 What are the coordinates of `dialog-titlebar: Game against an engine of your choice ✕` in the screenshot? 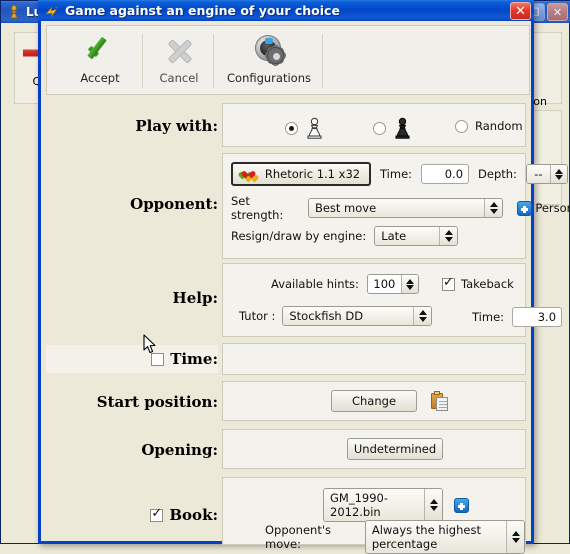 It's located at (286, 10).